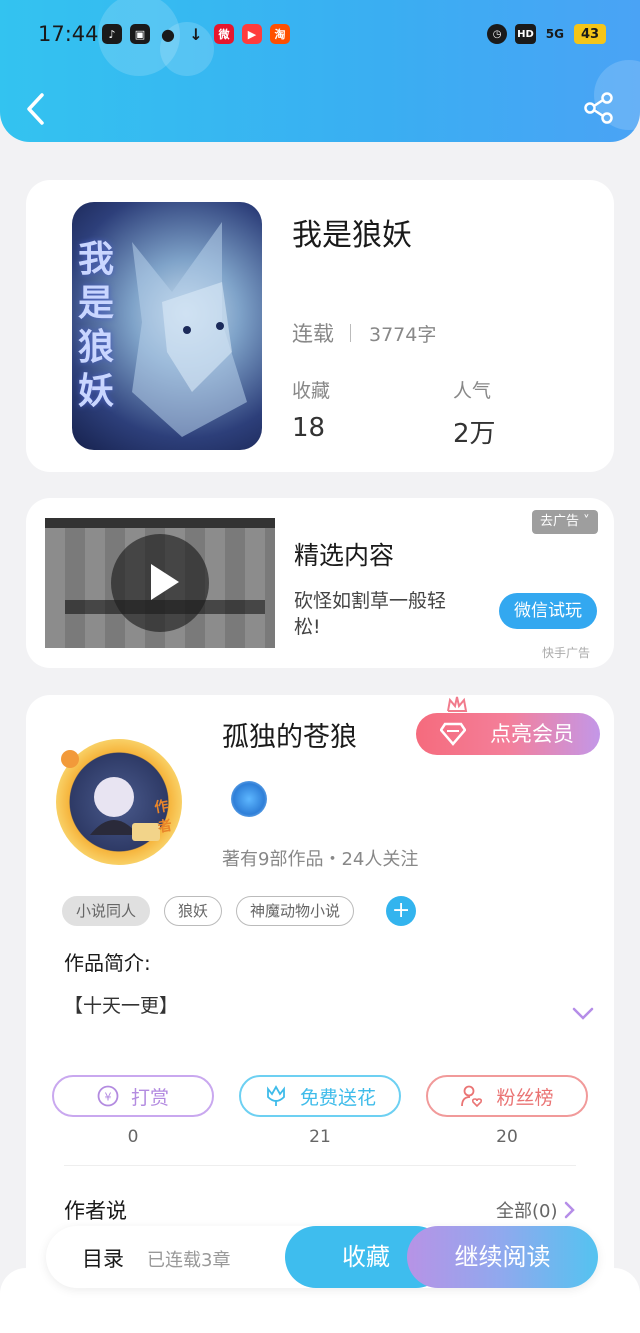  Describe the element at coordinates (295, 911) in the screenshot. I see `tag-item: 神魔动物小说` at that location.